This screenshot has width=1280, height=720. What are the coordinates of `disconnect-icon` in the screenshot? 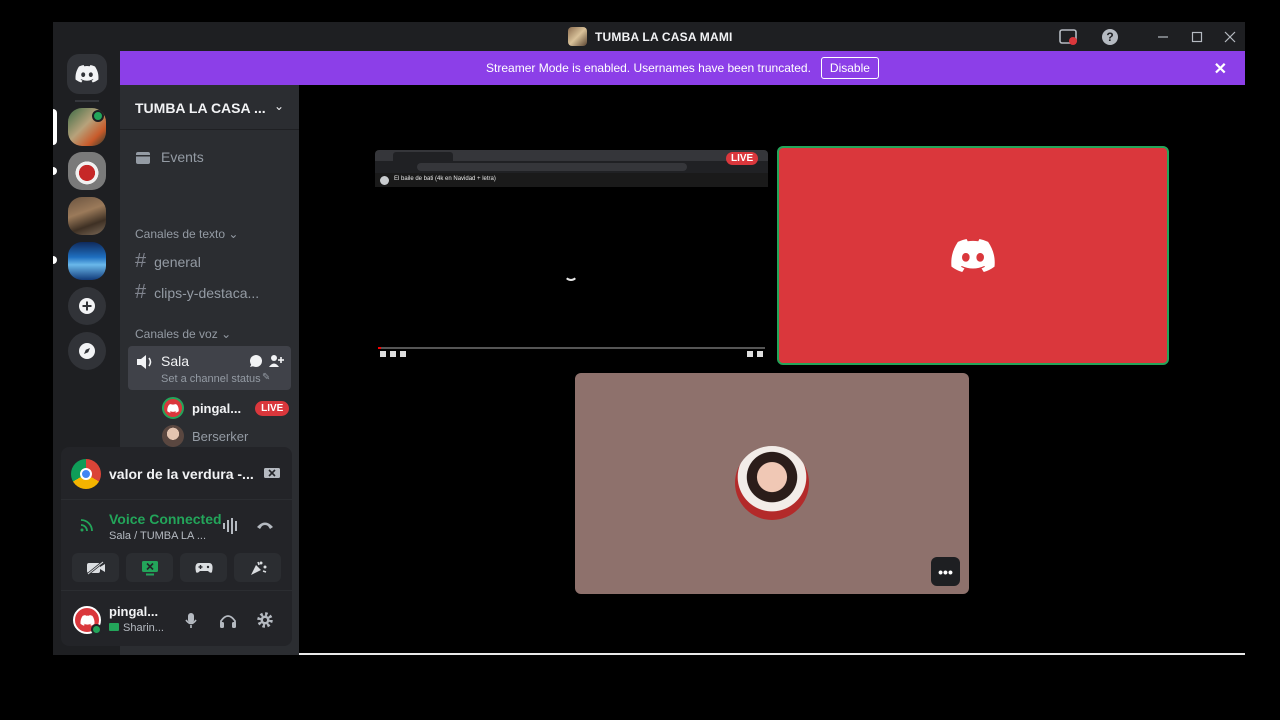 It's located at (265, 525).